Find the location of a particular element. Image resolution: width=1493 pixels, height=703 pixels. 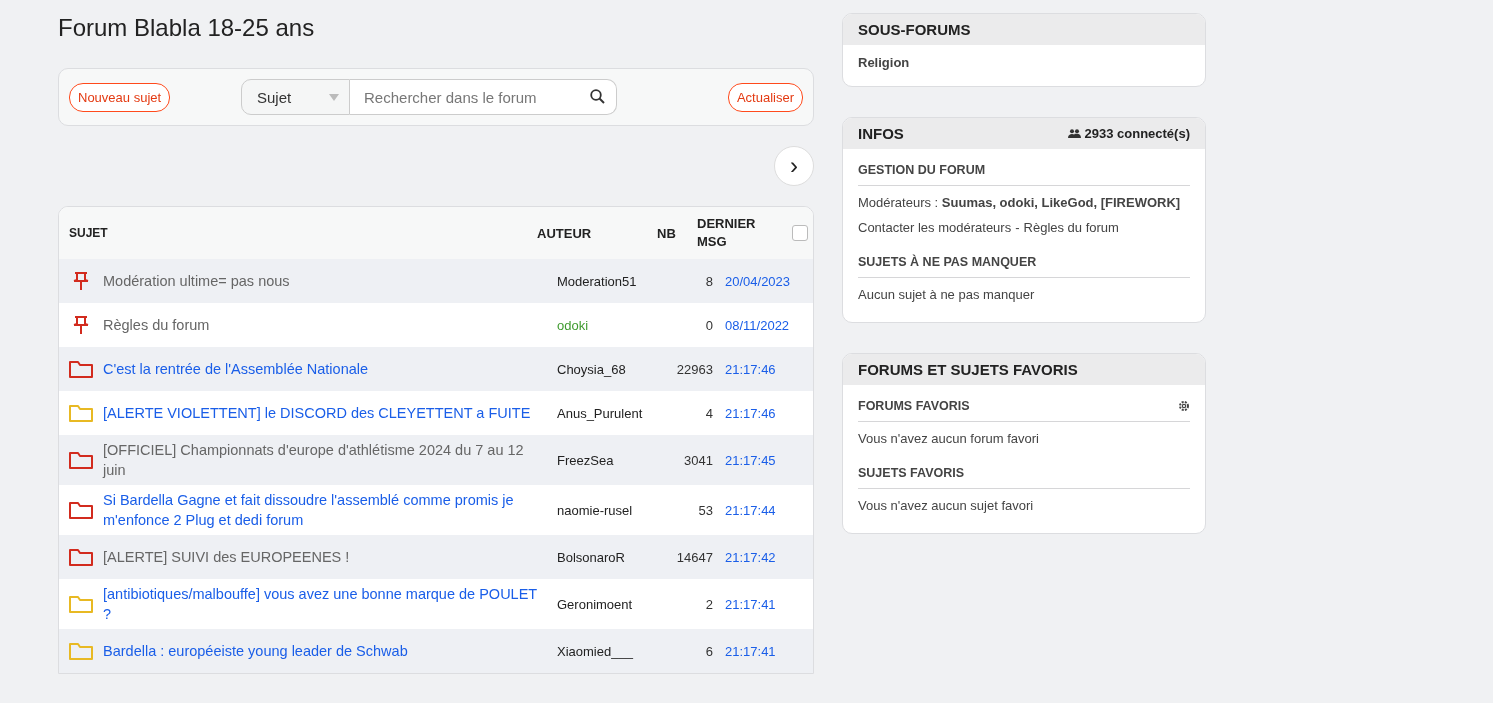

author-link: Anus_Purulent is located at coordinates (607, 413).